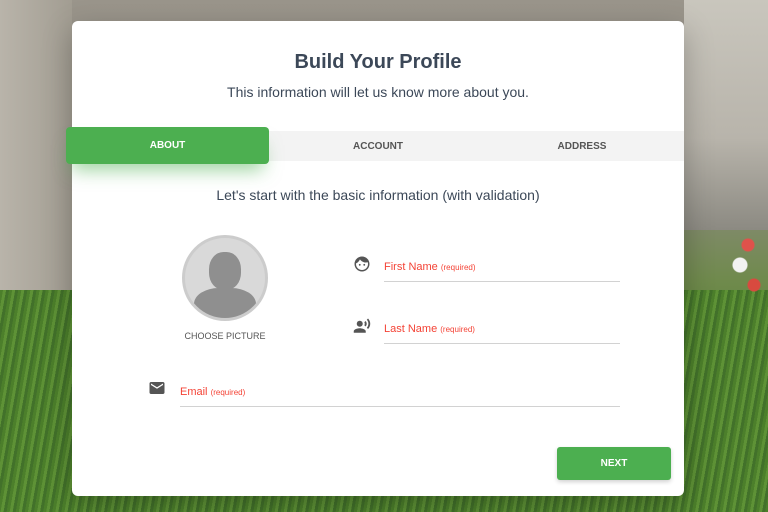 The width and height of the screenshot is (768, 512). What do you see at coordinates (225, 271) in the screenshot?
I see `avatar-placeholder-head` at bounding box center [225, 271].